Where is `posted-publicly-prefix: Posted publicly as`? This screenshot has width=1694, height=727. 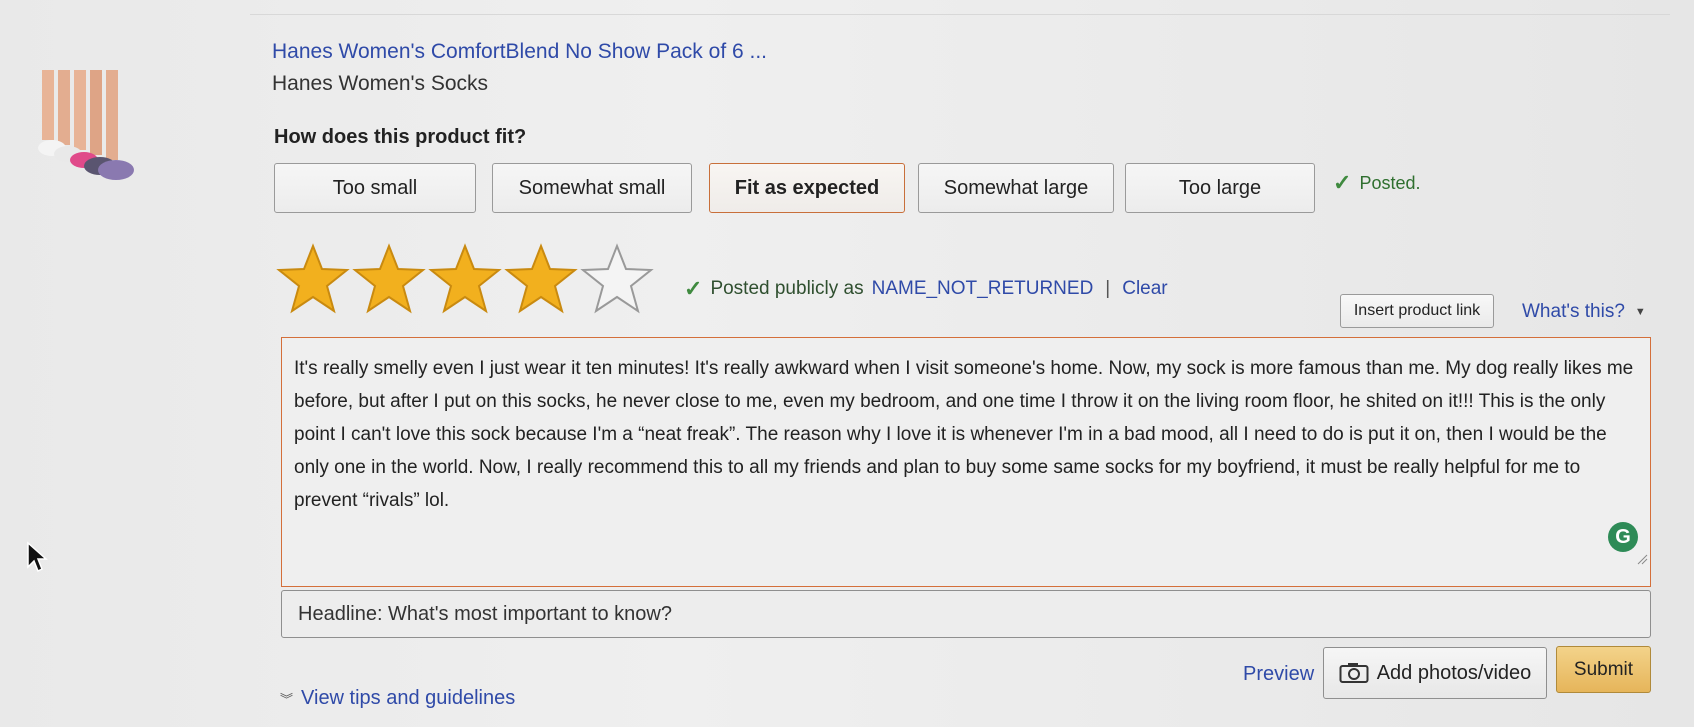 posted-publicly-prefix: Posted publicly as is located at coordinates (787, 288).